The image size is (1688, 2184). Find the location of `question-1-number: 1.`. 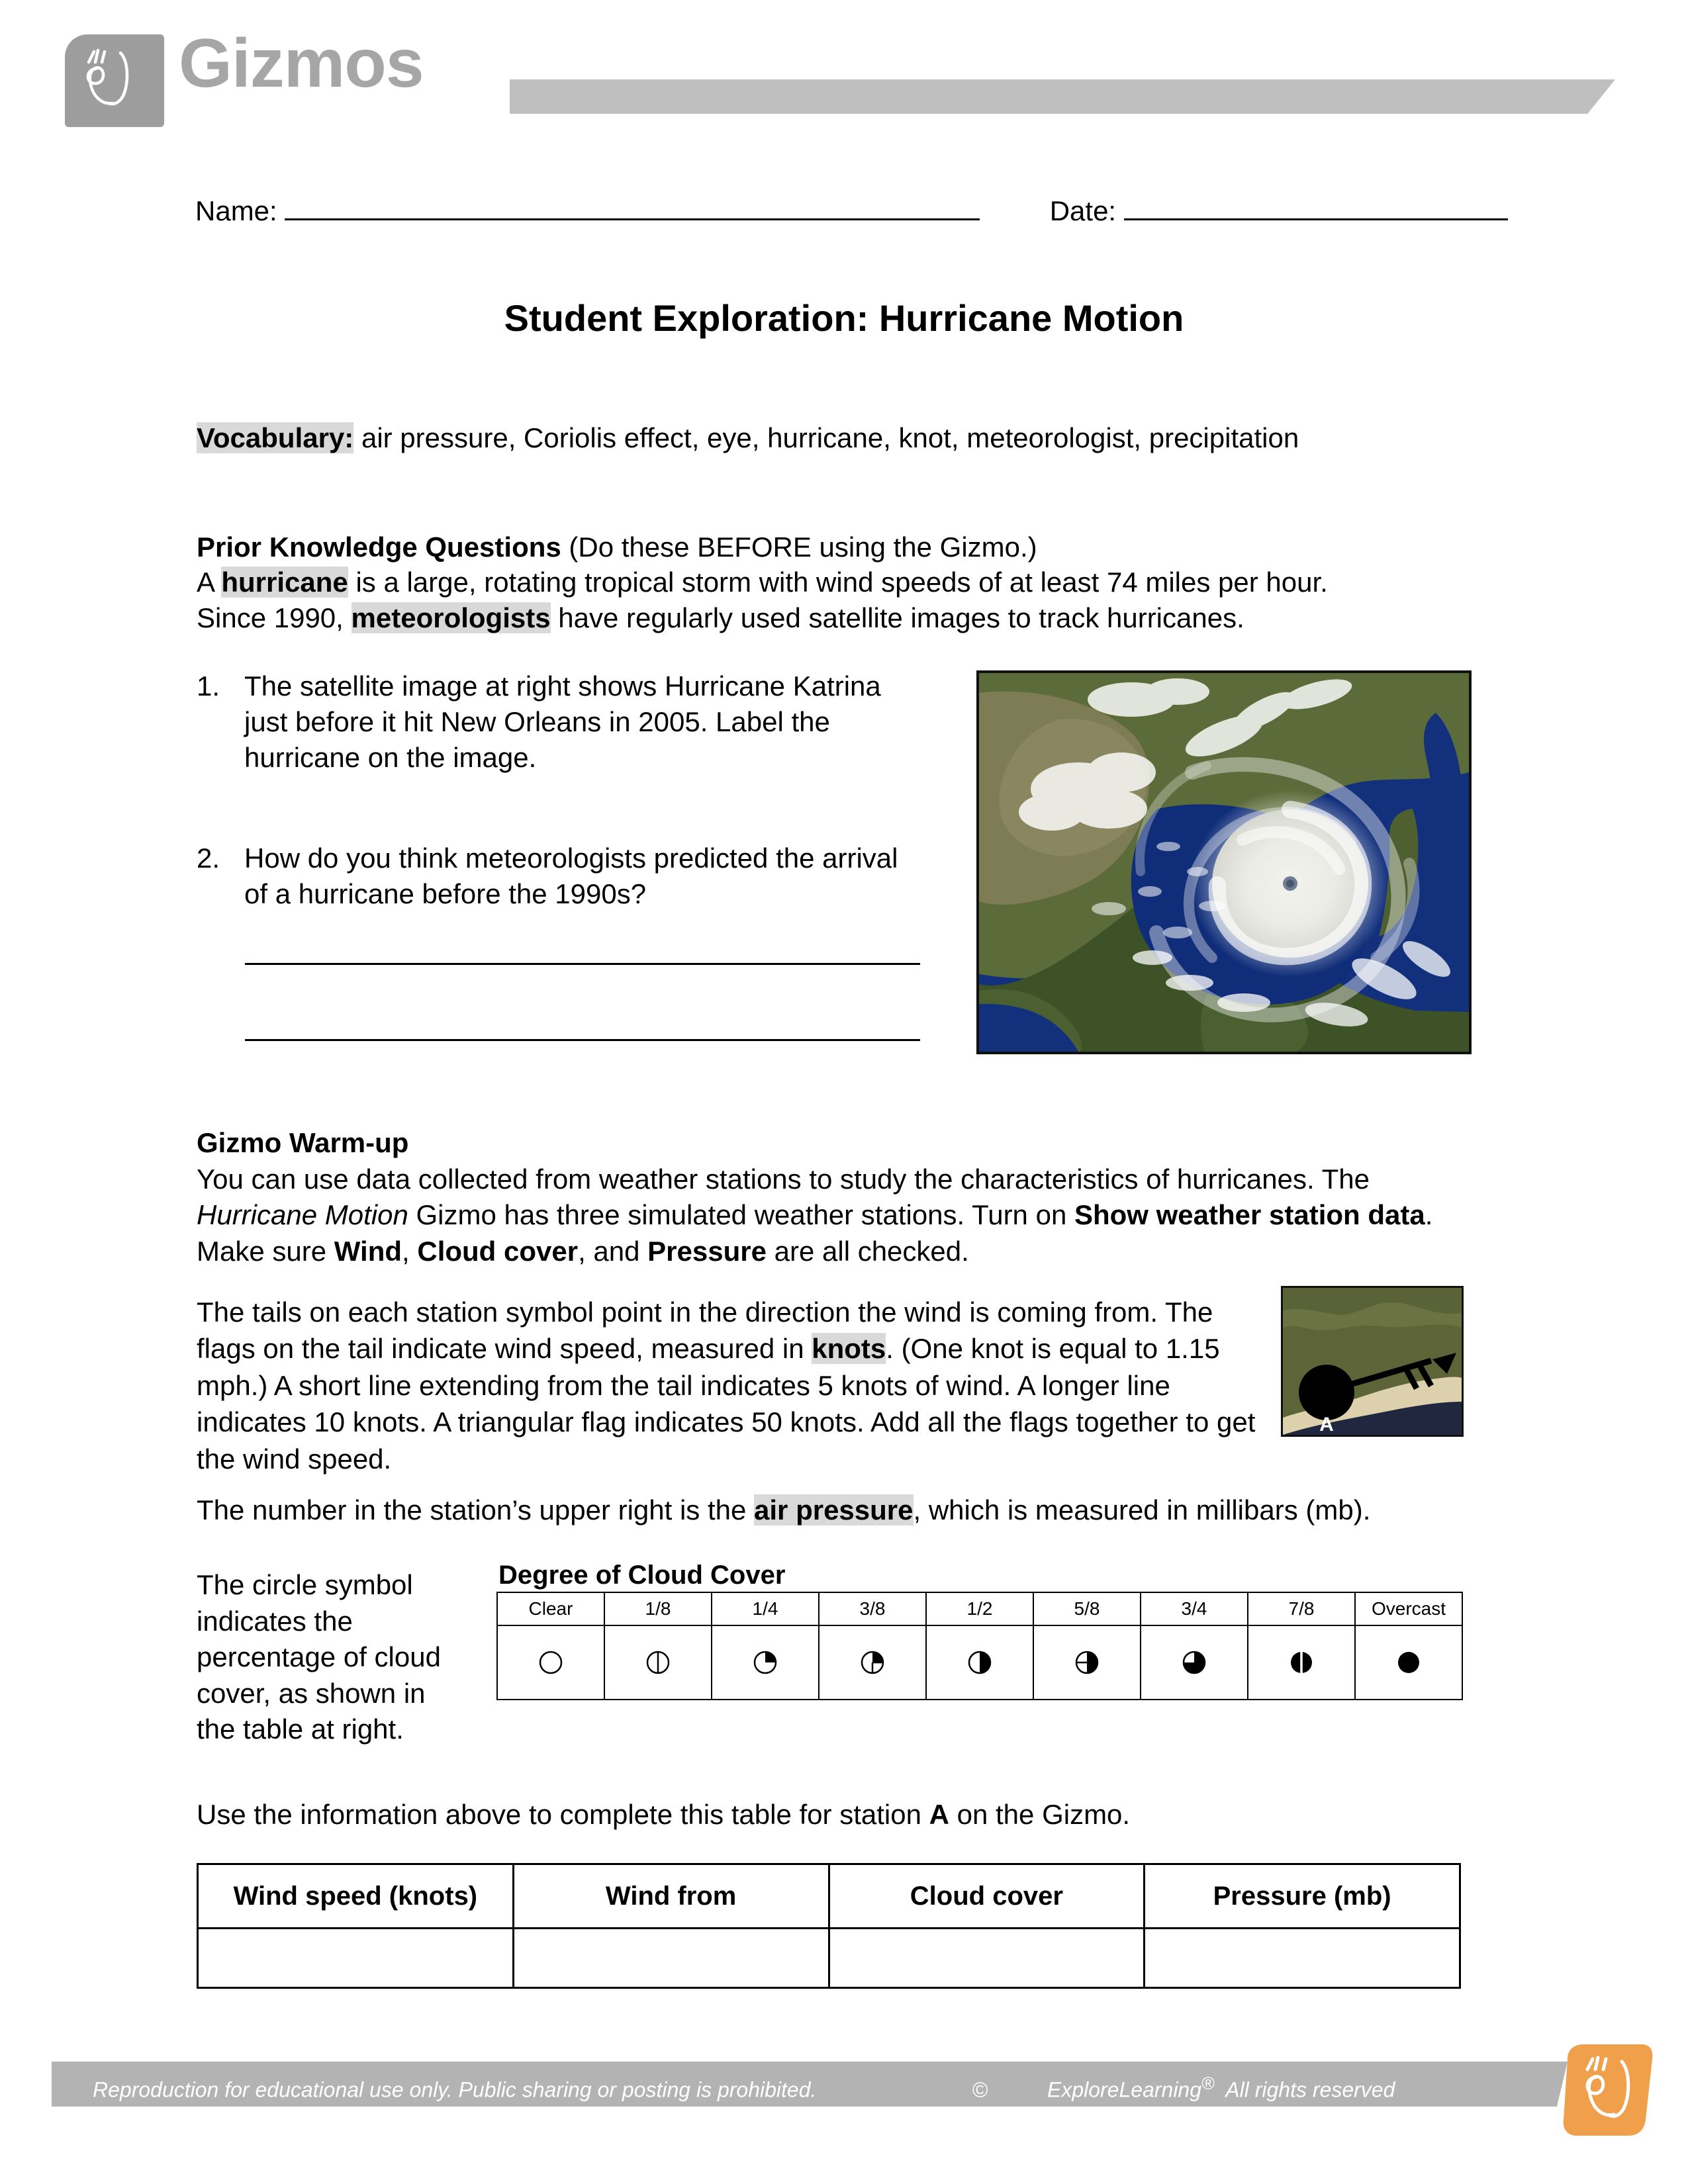

question-1-number: 1. is located at coordinates (208, 686).